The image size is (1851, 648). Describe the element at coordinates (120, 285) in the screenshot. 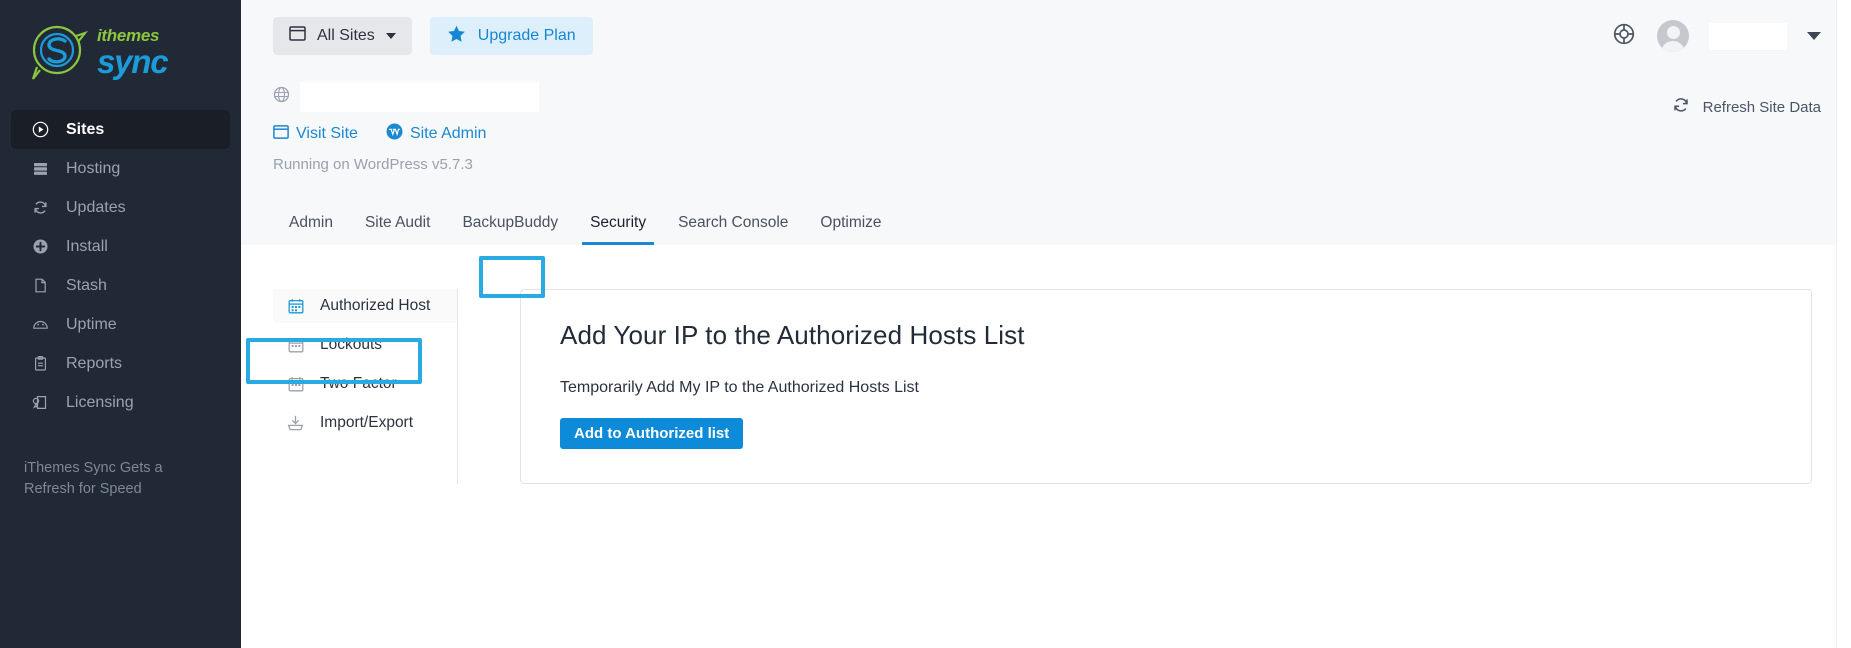

I see `sidebar-item-stash: Stash` at that location.